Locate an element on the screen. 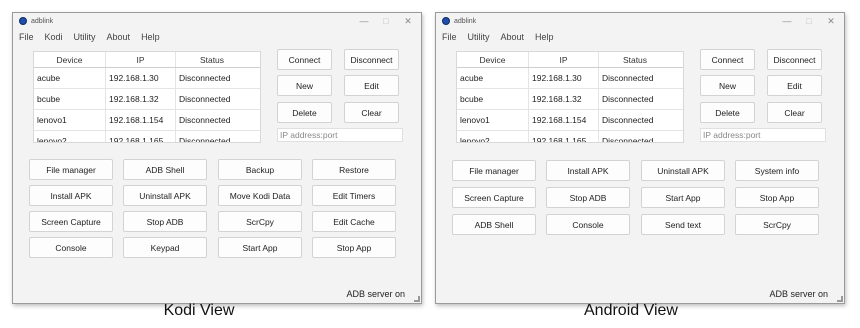 The width and height of the screenshot is (860, 328). backup-button: Backup is located at coordinates (260, 169).